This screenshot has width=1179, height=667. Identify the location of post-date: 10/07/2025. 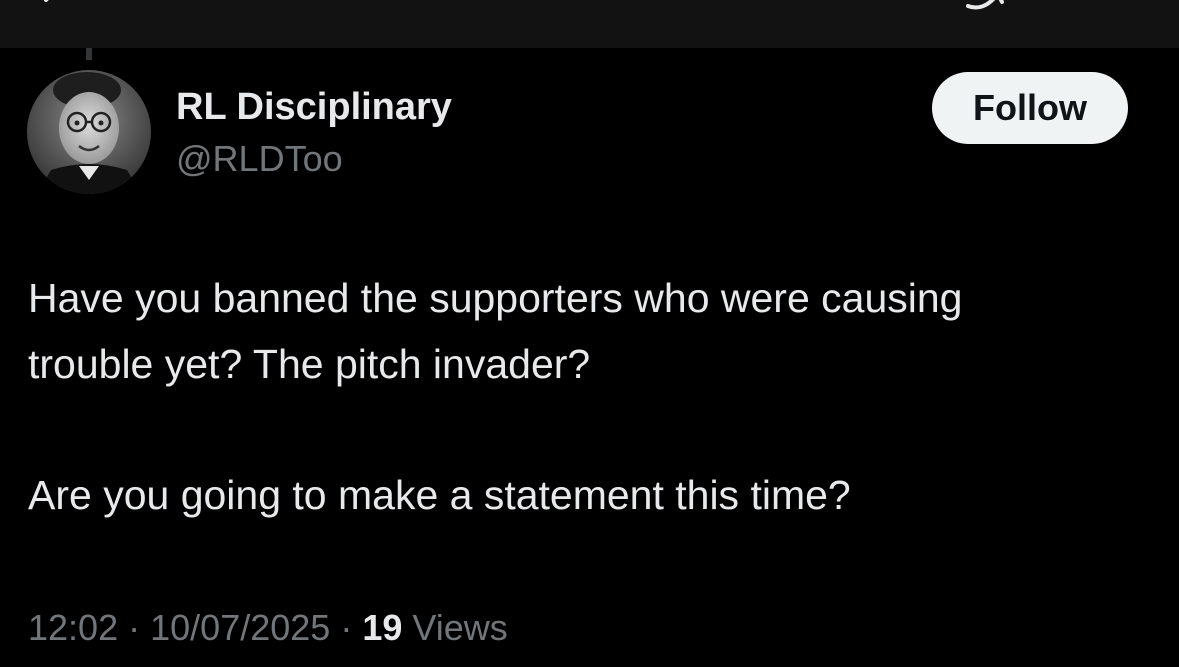
(240, 627).